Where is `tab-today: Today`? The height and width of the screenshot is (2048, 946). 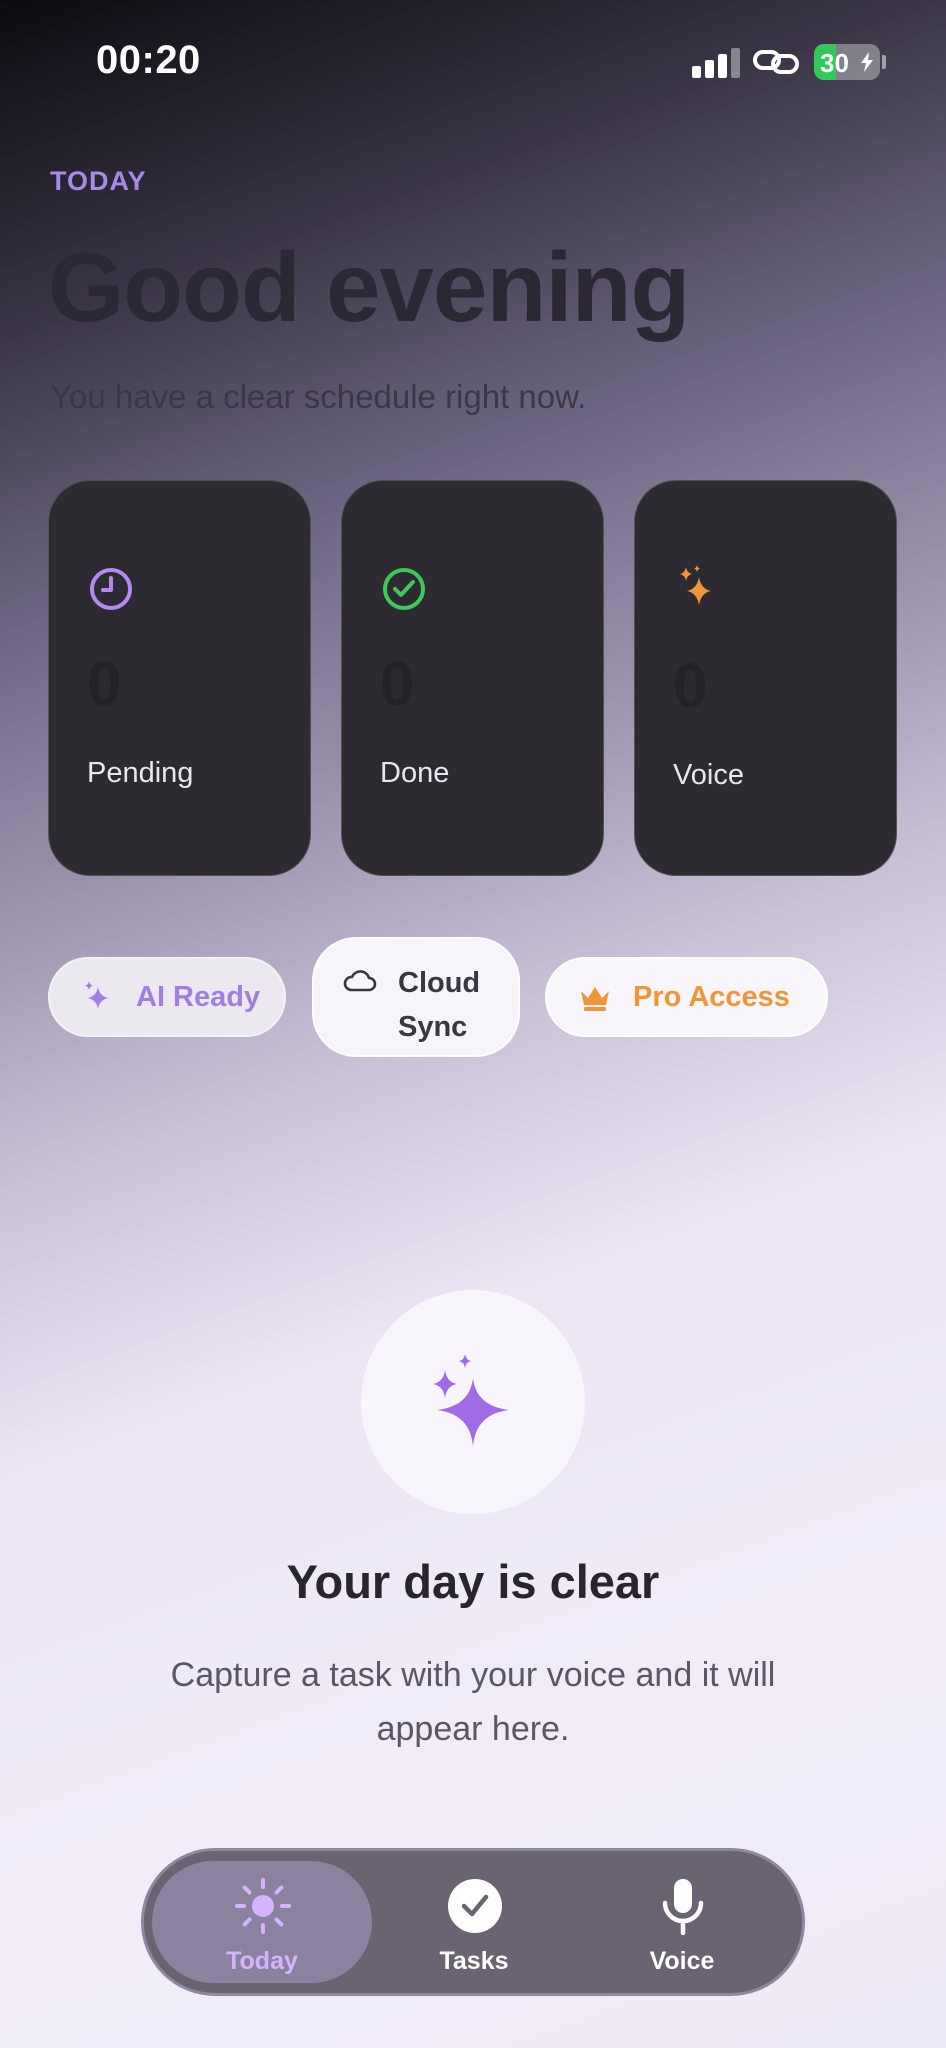
tab-today: Today is located at coordinates (262, 1922).